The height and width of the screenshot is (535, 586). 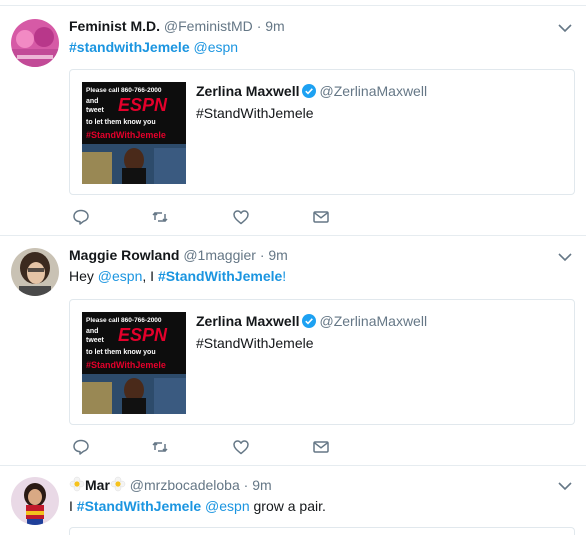 I want to click on tweet-header: Feminist M.D. @FeministMD · 9m, so click(x=177, y=26).